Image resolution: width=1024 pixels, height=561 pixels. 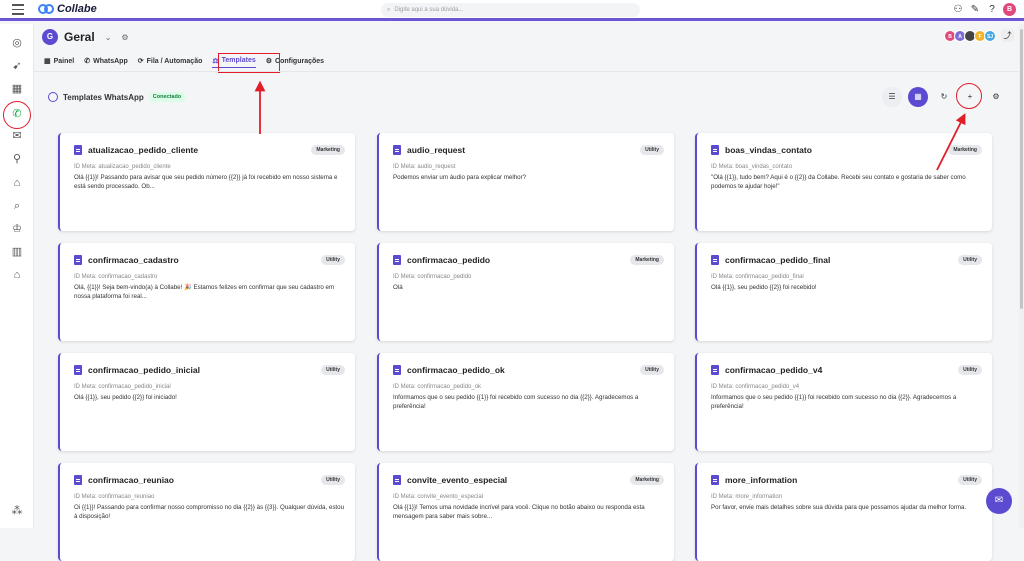 What do you see at coordinates (449, 260) in the screenshot?
I see `template-name: confirmacao_pedido` at bounding box center [449, 260].